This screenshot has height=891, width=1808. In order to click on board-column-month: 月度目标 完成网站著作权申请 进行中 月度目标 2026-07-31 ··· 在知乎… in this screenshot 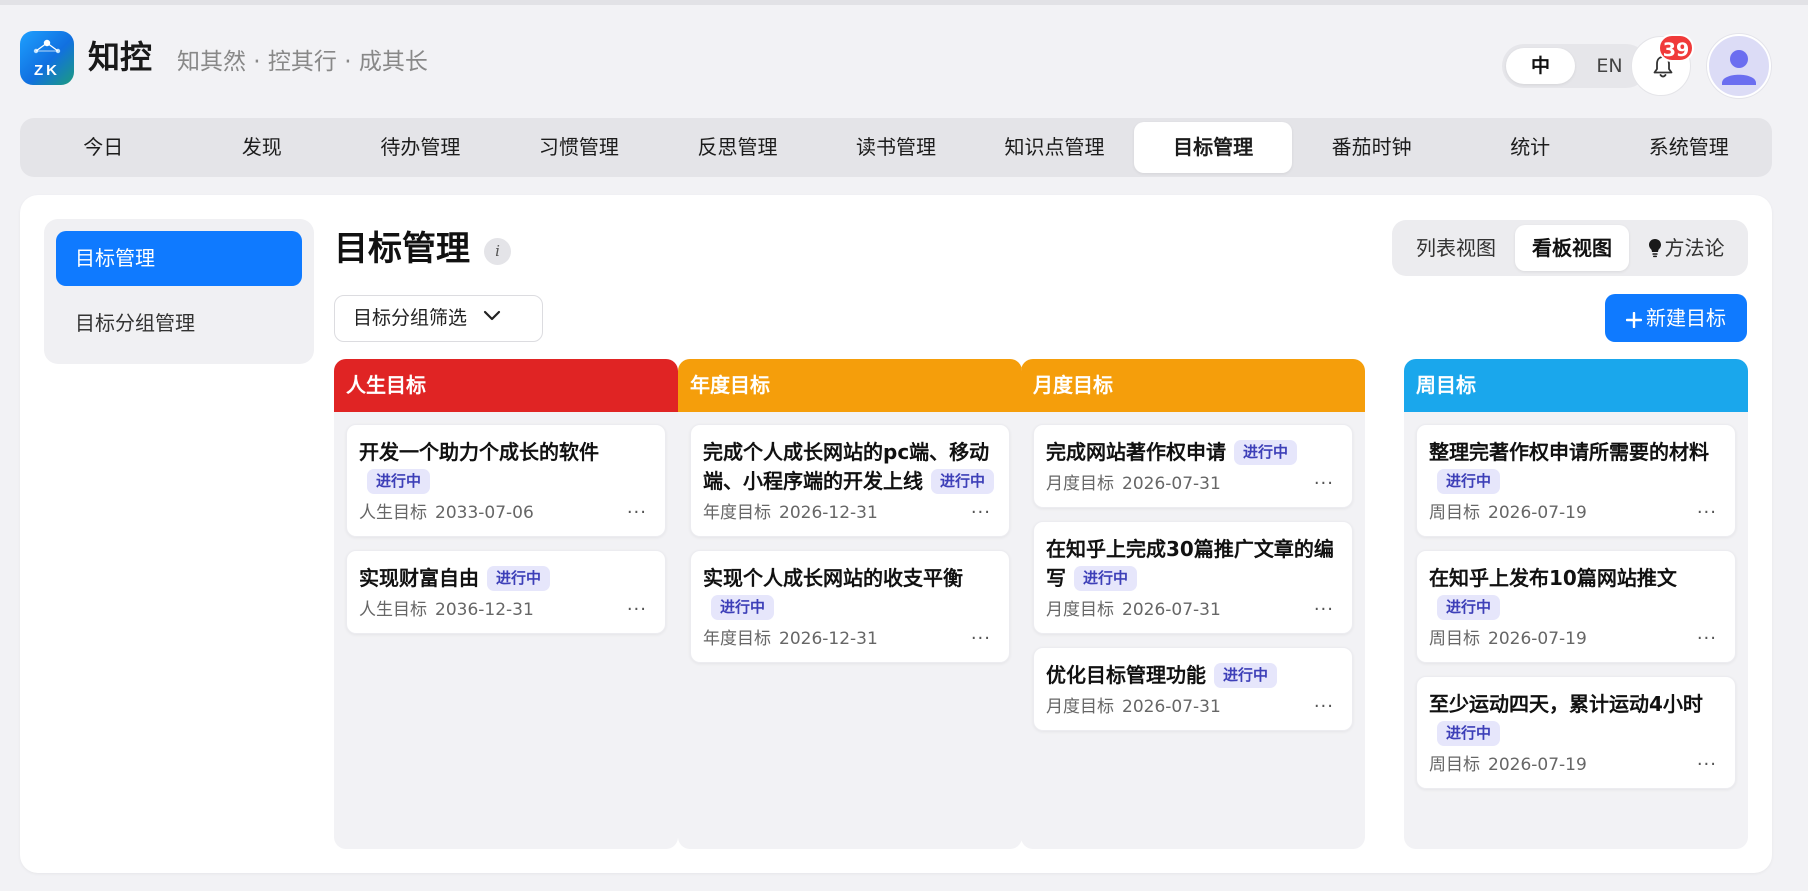, I will do `click(1193, 604)`.